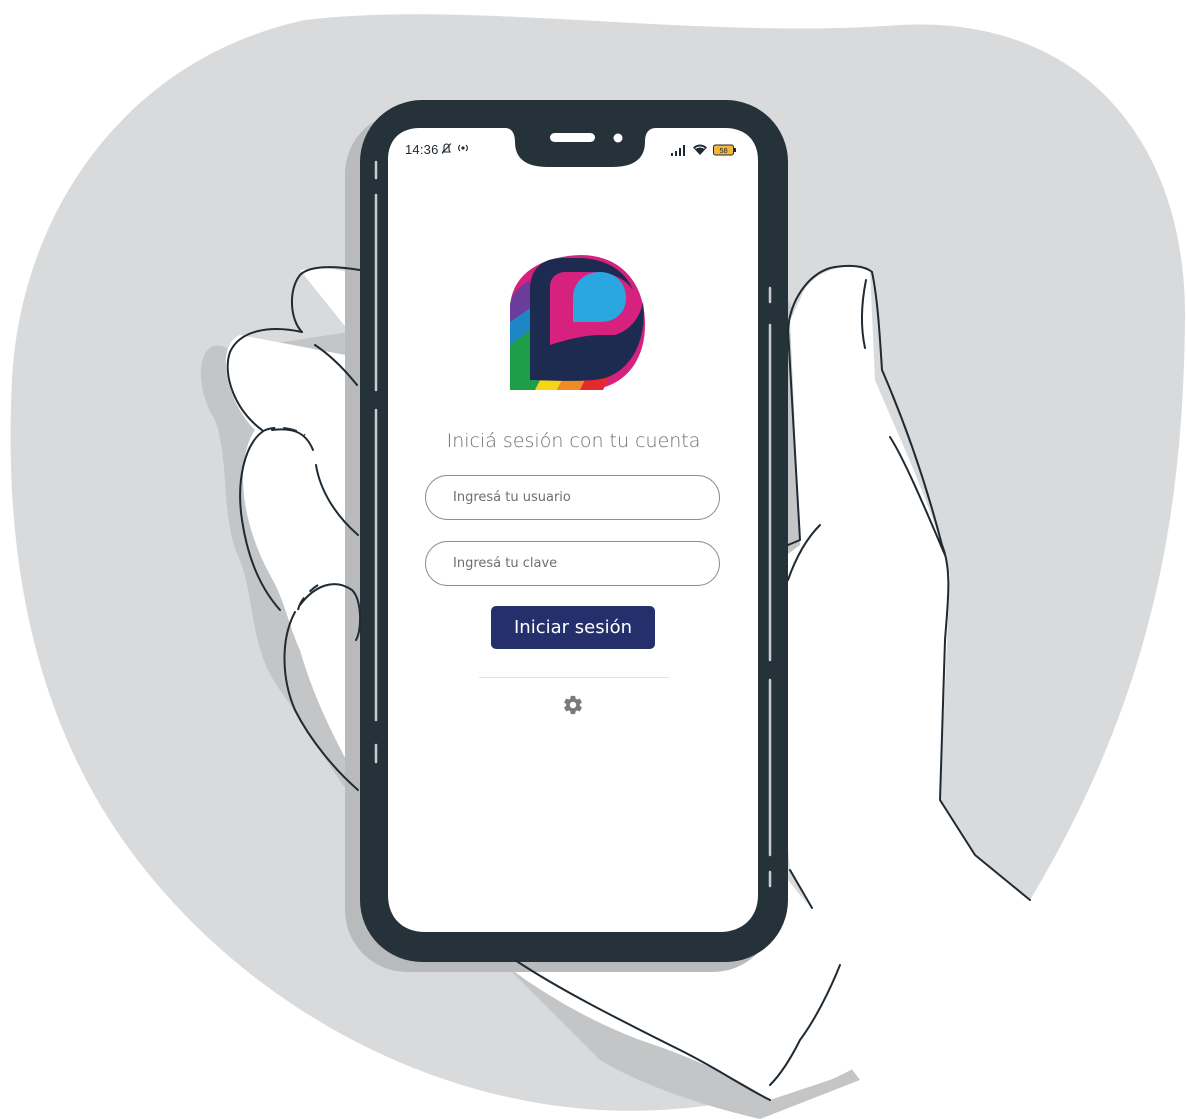 The width and height of the screenshot is (1187, 1119). Describe the element at coordinates (455, 149) in the screenshot. I see `status-left-icons` at that location.